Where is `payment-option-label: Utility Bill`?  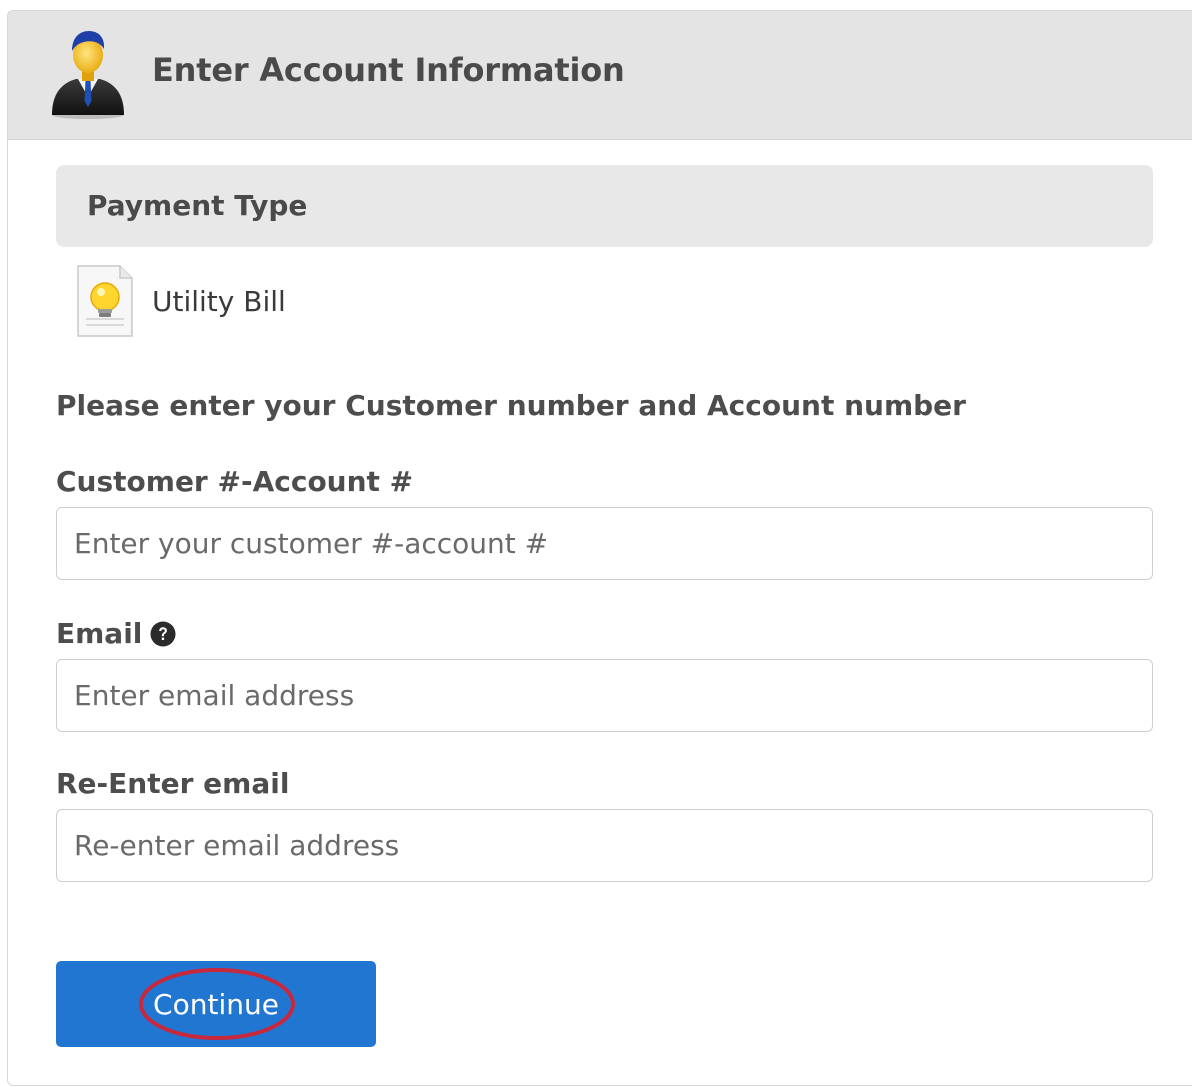
payment-option-label: Utility Bill is located at coordinates (219, 301).